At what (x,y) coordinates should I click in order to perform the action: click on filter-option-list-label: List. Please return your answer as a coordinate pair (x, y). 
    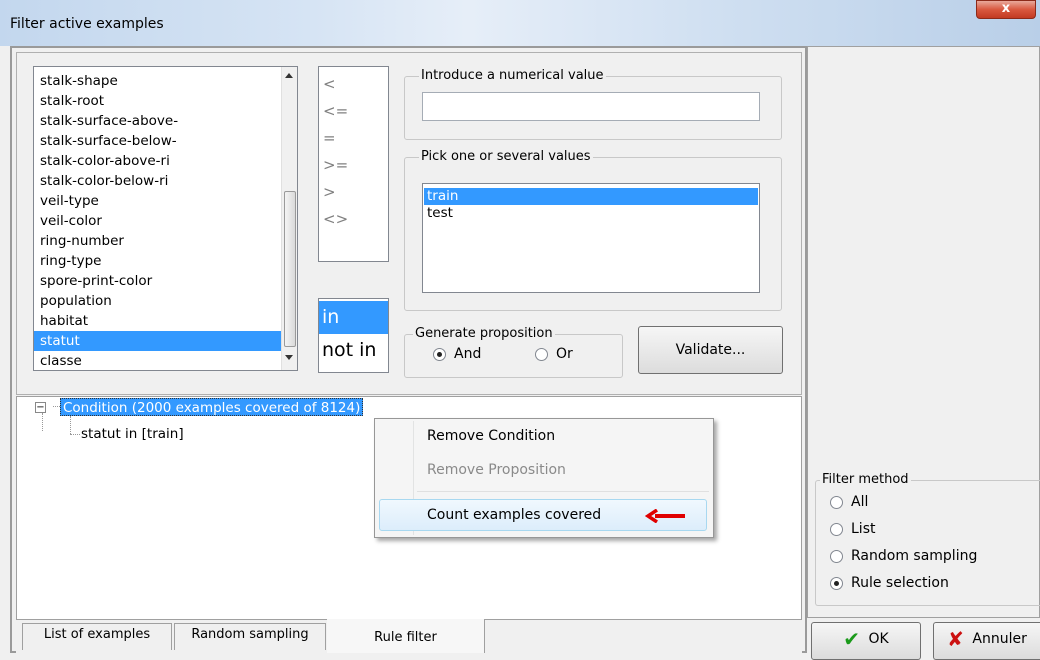
    Looking at the image, I should click on (863, 529).